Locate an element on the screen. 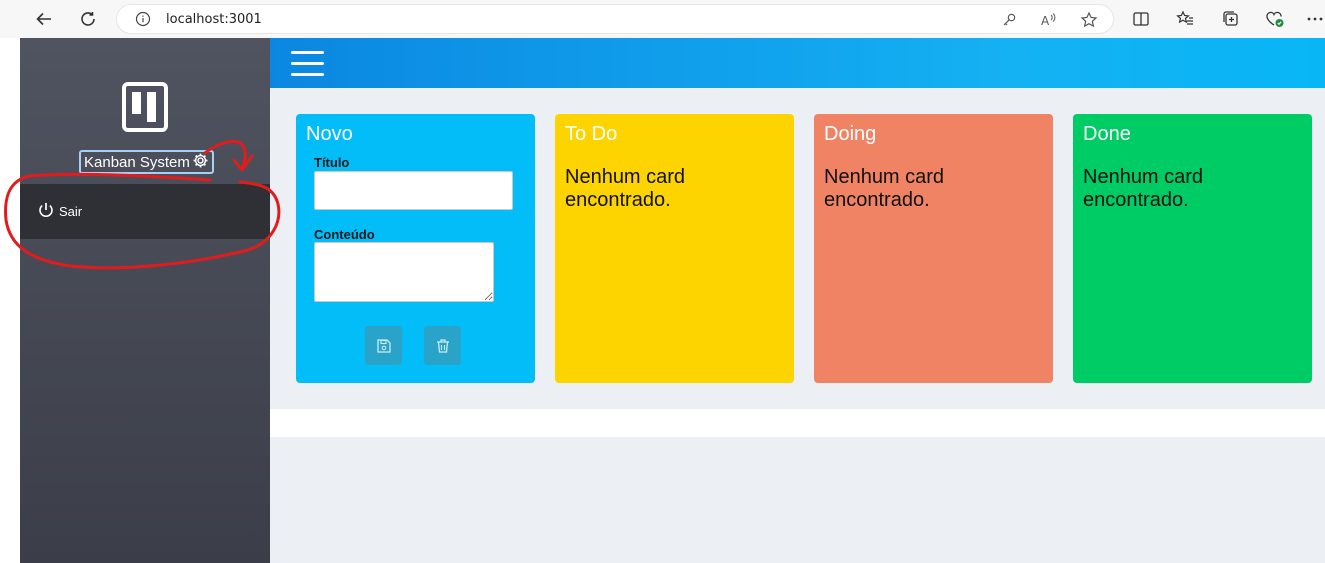 This screenshot has width=1325, height=563. column-novo: Novo Título Conteúdo is located at coordinates (415, 248).